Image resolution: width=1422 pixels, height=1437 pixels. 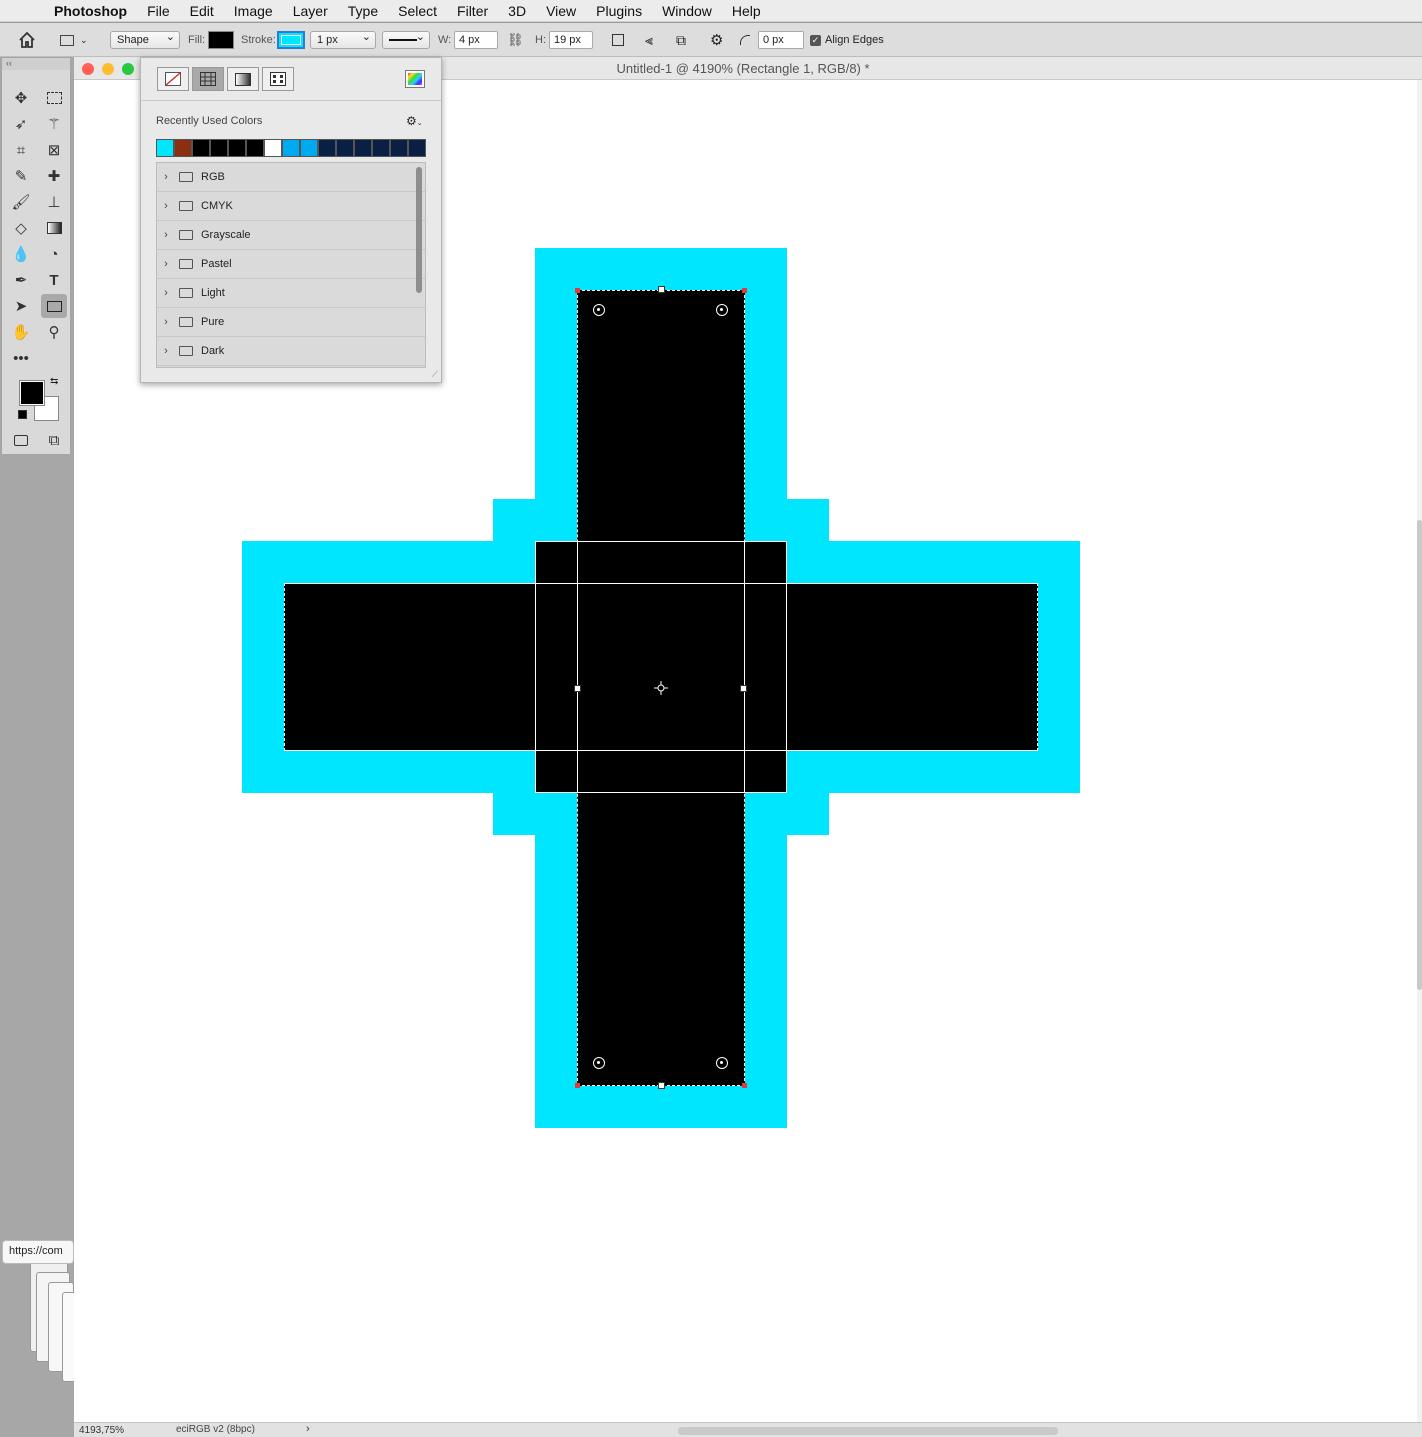 I want to click on foreground-color-swatch, so click(x=32, y=393).